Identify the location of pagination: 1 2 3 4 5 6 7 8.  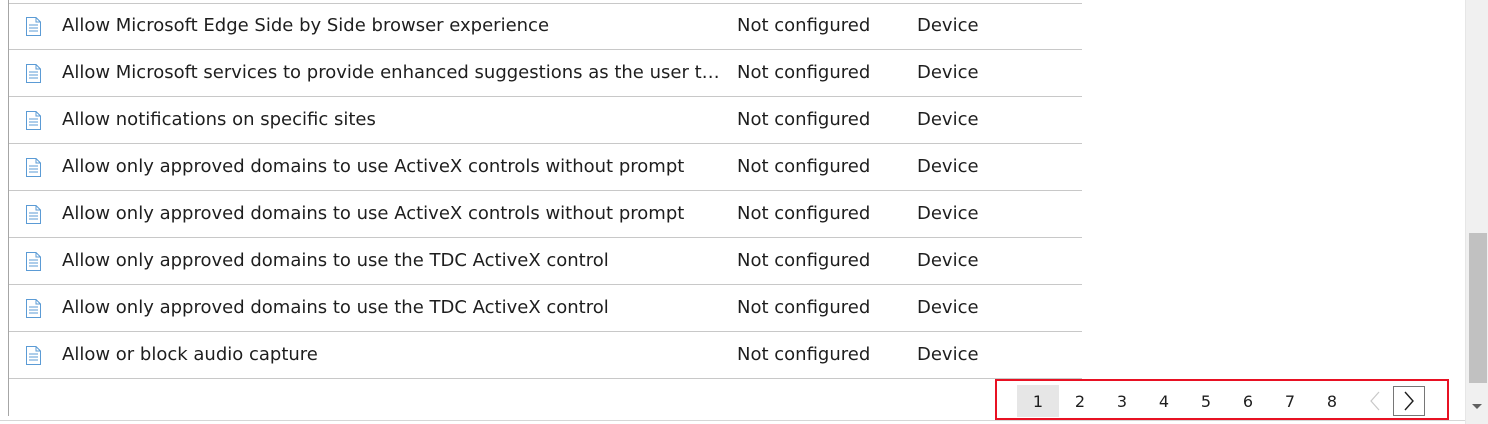
(1221, 401).